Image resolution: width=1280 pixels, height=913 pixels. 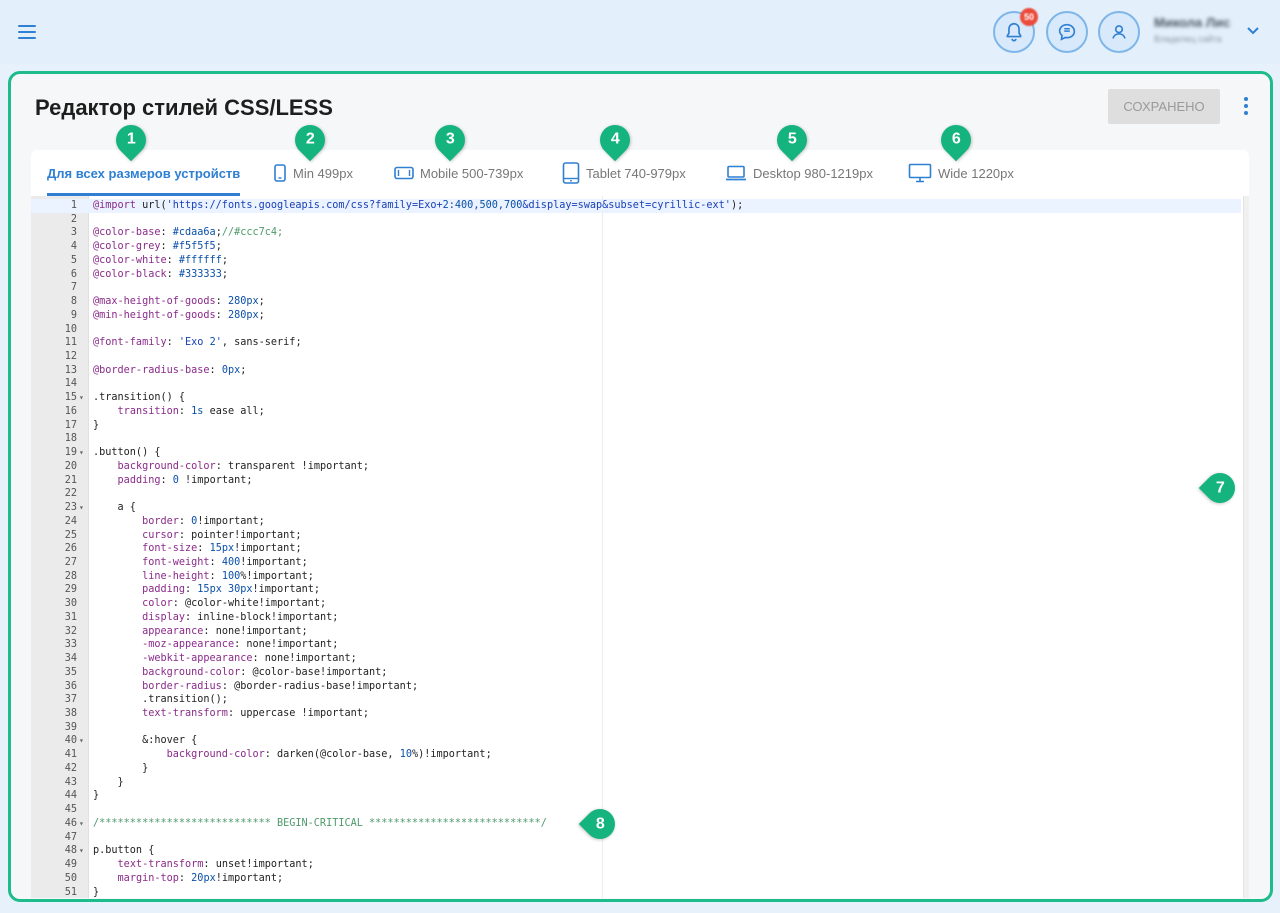 What do you see at coordinates (636, 453) in the screenshot?
I see `code-line: 19 ▾ .button() {` at bounding box center [636, 453].